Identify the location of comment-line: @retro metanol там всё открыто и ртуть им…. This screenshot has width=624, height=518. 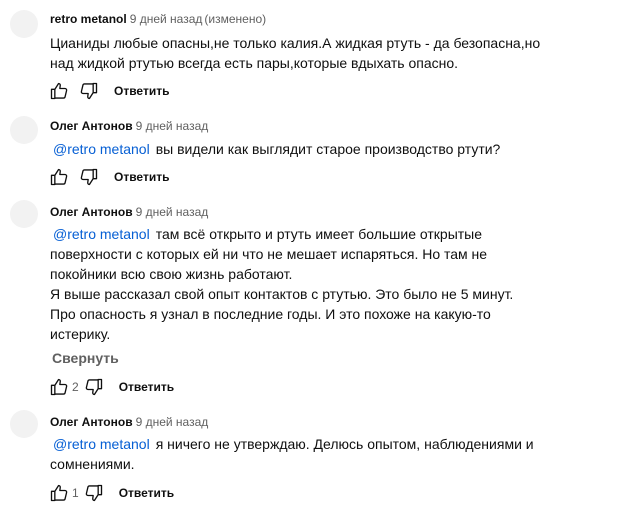
(290, 234).